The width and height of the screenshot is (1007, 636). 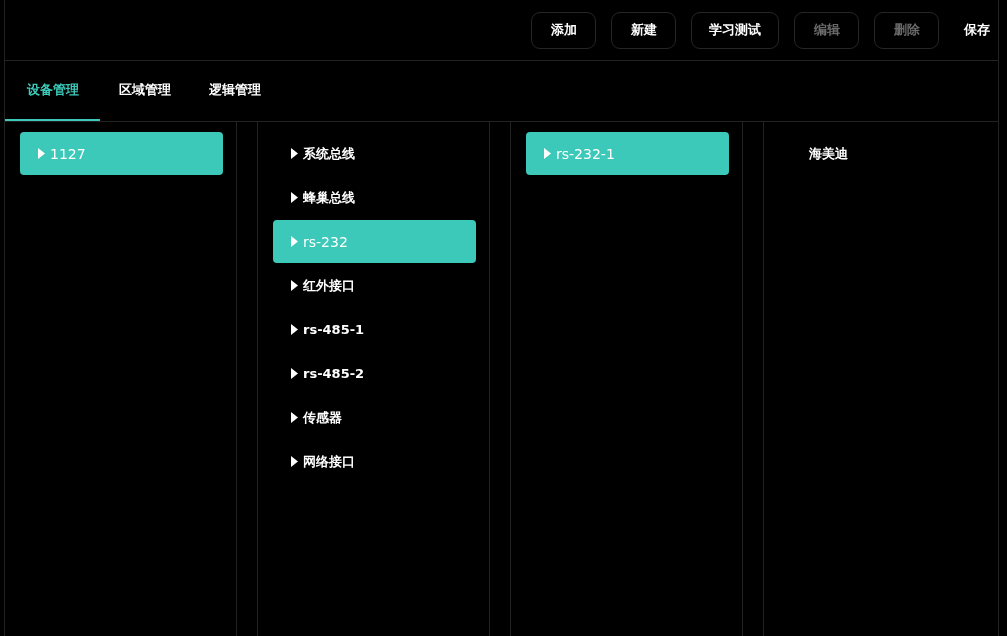 I want to click on list-item: 网络接口, so click(x=374, y=461).